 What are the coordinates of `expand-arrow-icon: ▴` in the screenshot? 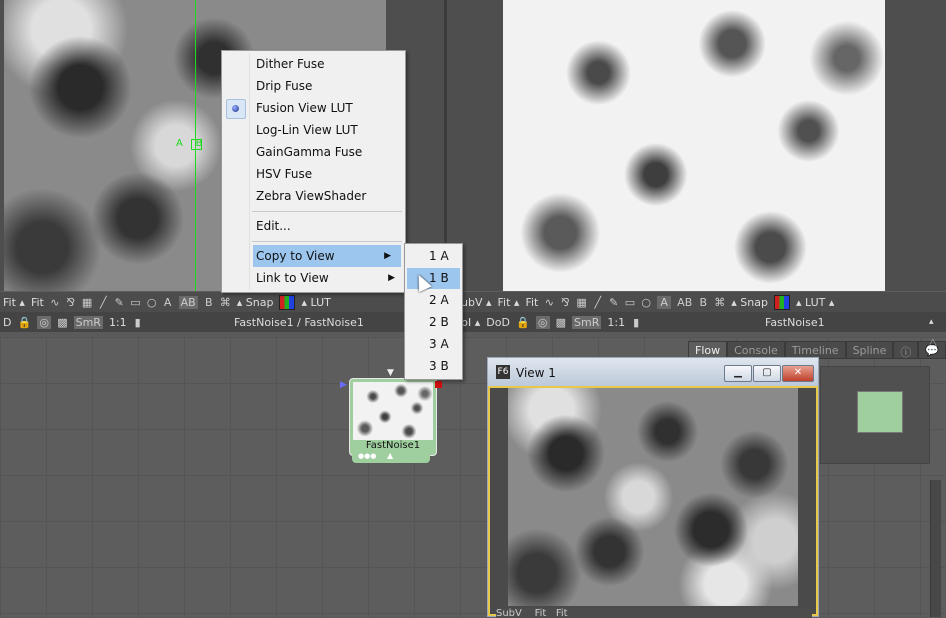 It's located at (931, 322).